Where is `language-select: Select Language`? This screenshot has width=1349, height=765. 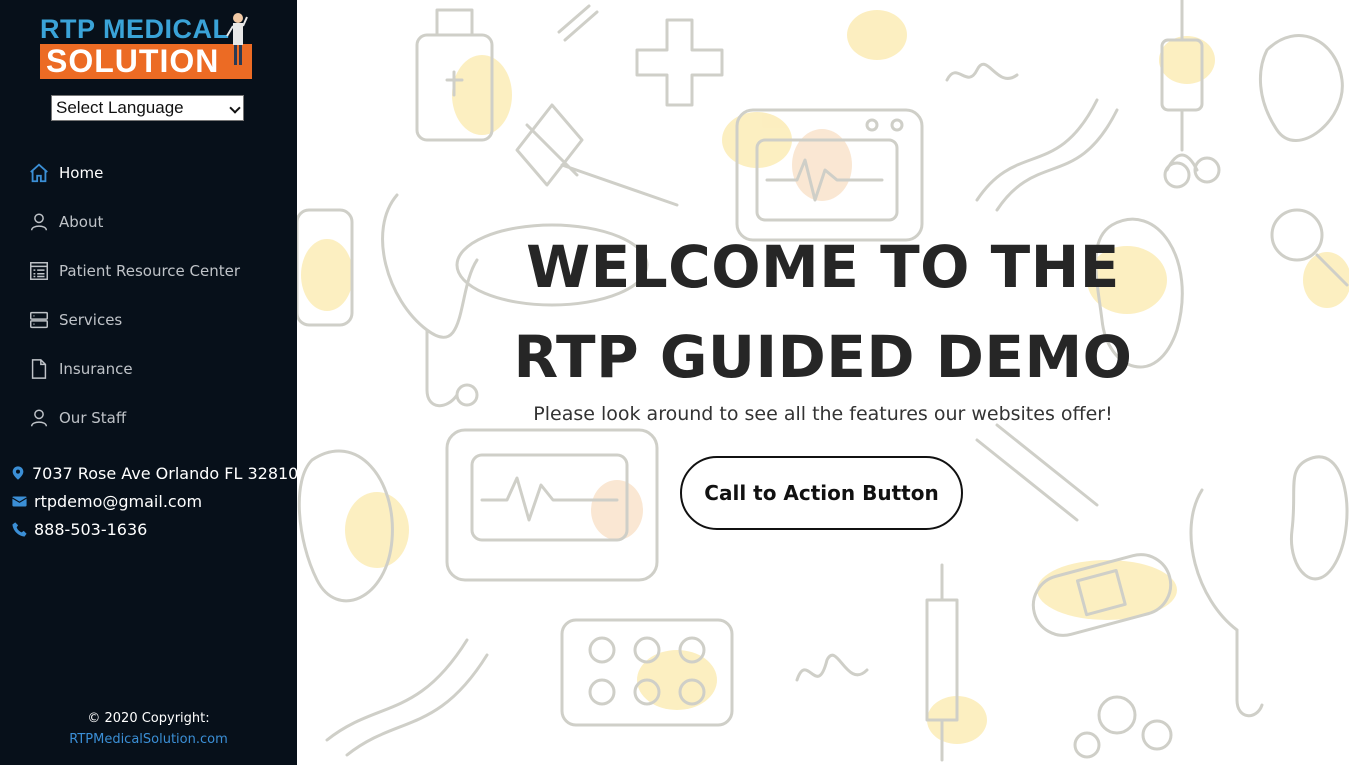 language-select: Select Language is located at coordinates (147, 108).